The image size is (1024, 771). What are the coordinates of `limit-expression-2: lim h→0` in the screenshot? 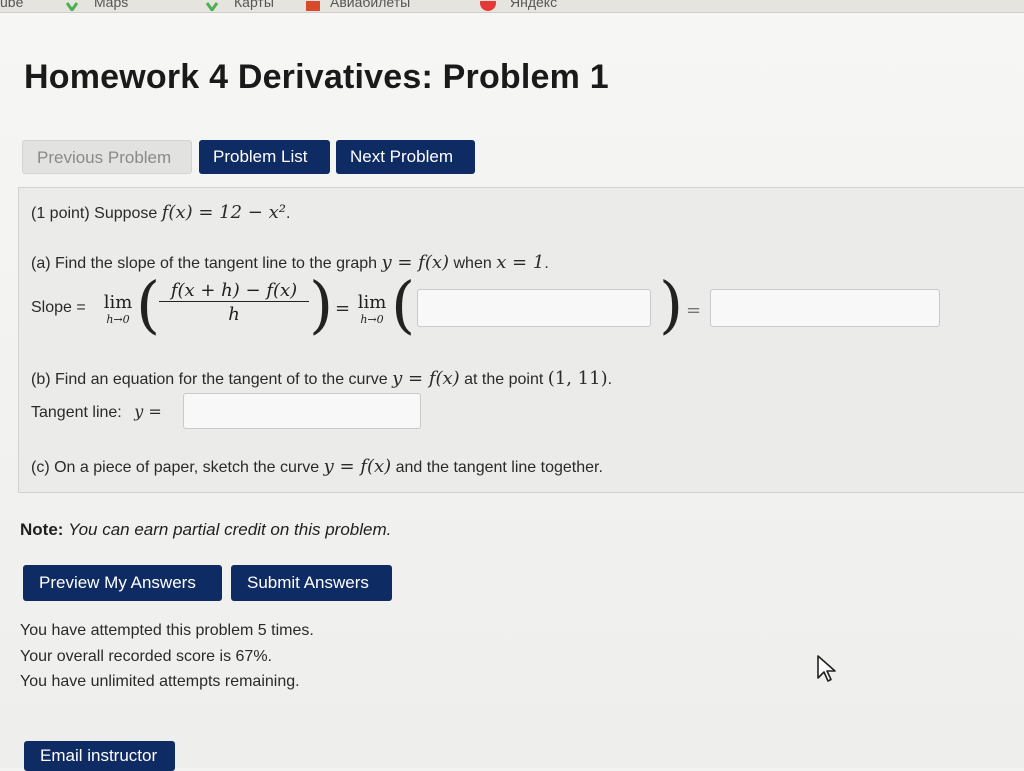 It's located at (372, 309).